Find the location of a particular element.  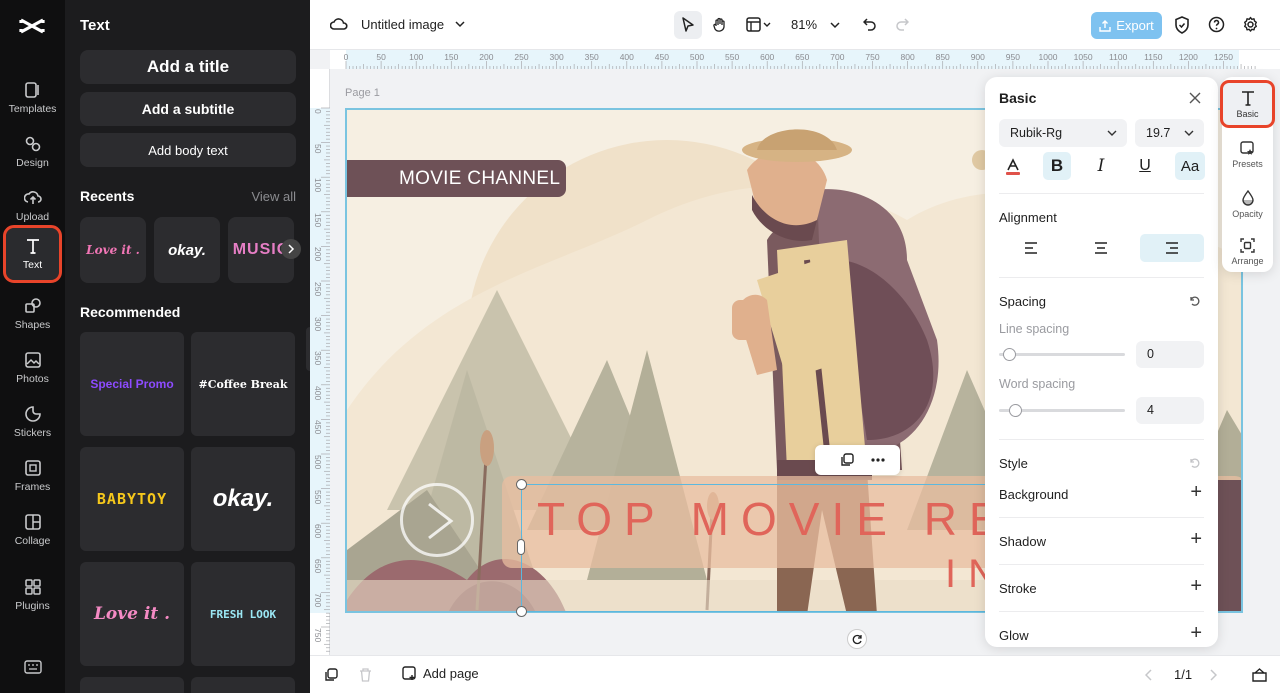

tab-opacity: Opacity is located at coordinates (1247, 204).